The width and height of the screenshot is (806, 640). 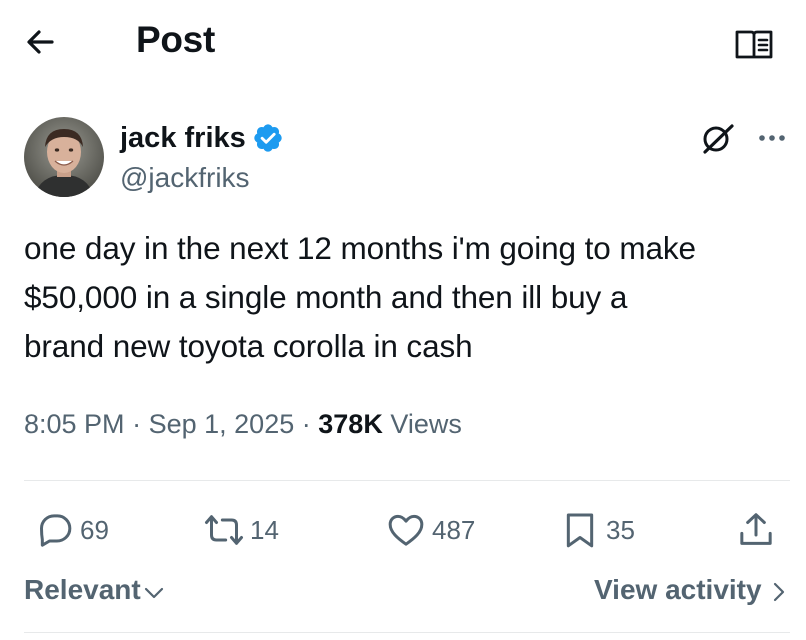 I want to click on post-text-line: brand new toyota corolla in cash, so click(x=248, y=346).